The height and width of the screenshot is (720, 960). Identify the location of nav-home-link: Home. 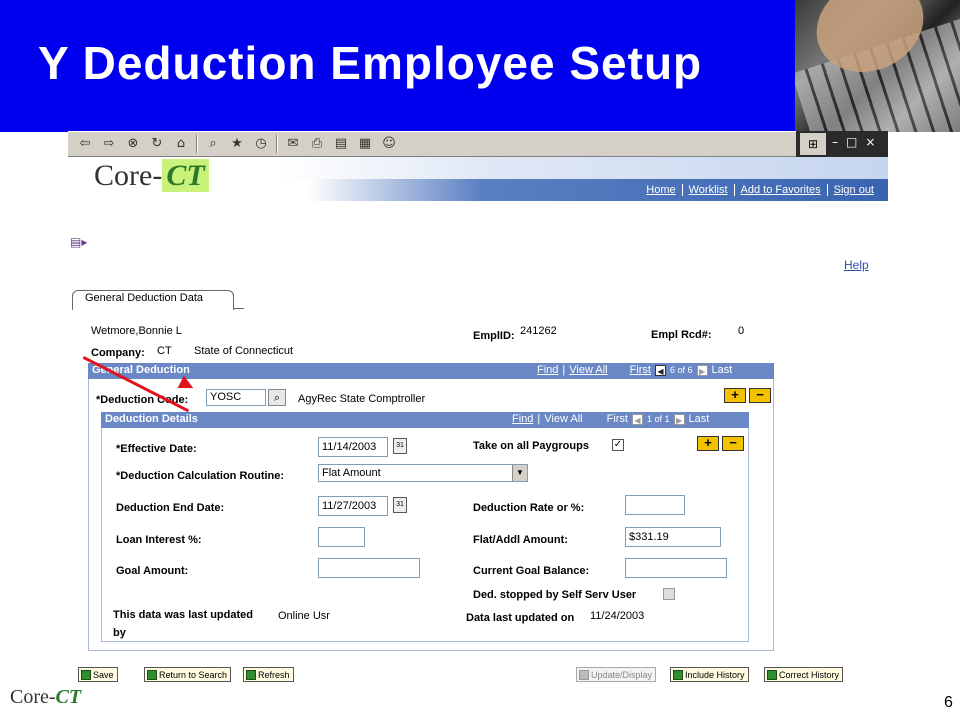
(660, 190).